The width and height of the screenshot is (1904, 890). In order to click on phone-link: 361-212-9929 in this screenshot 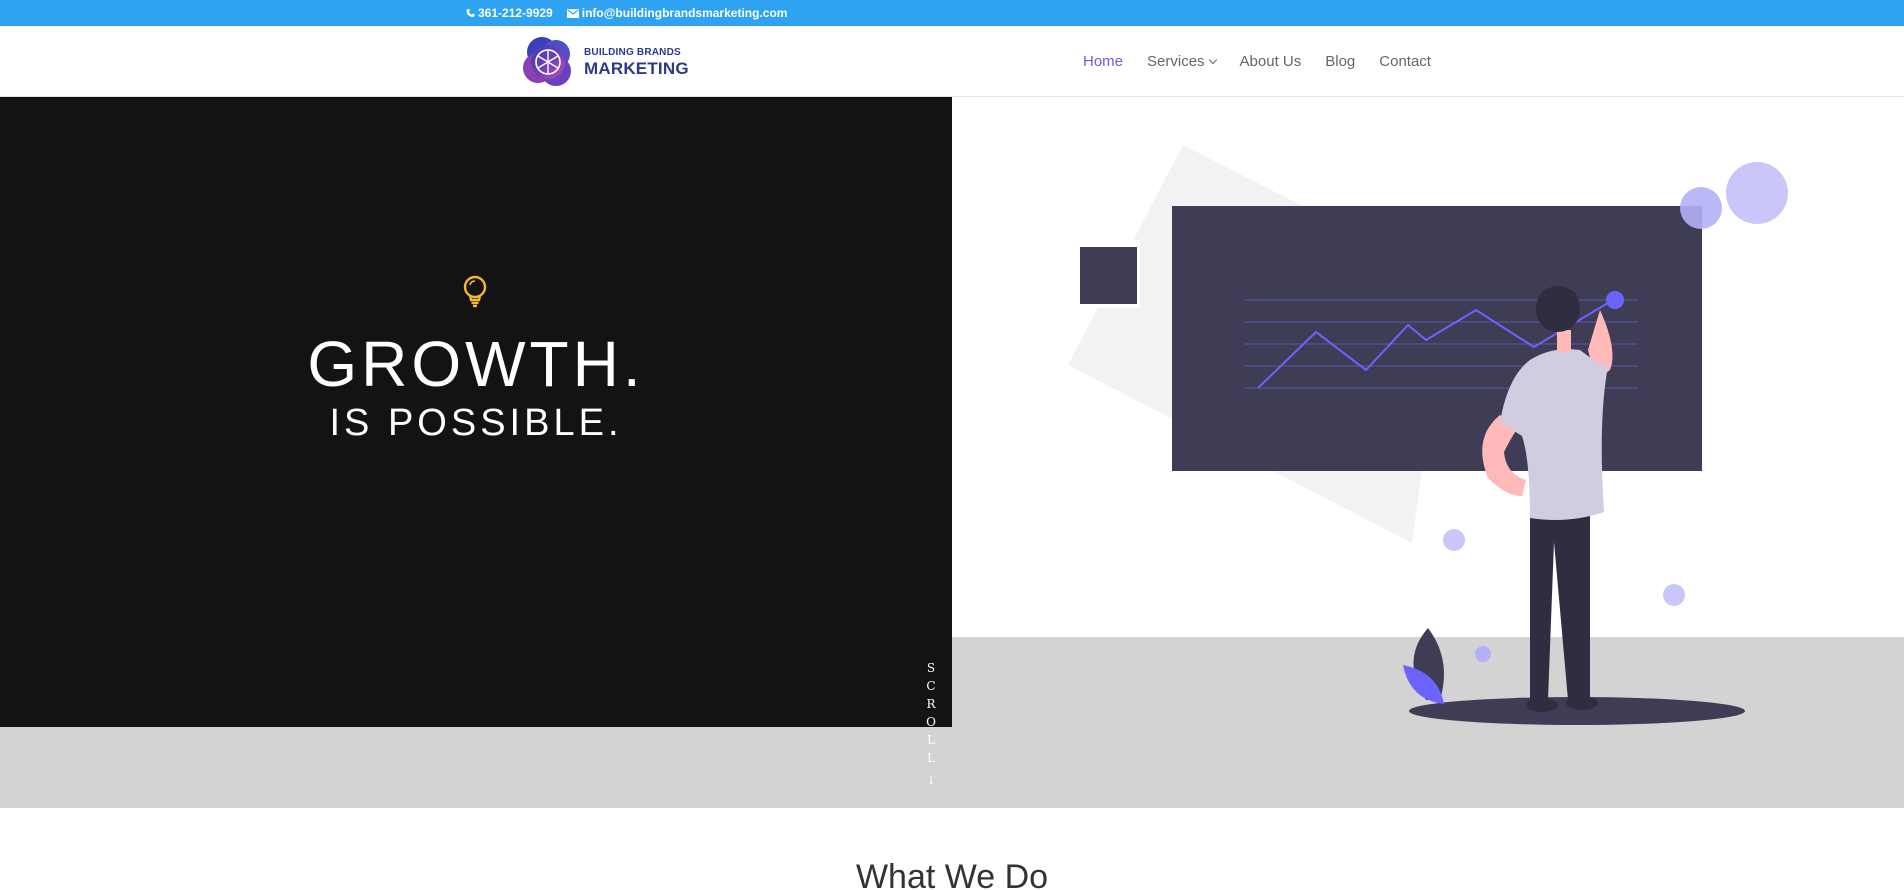, I will do `click(509, 13)`.